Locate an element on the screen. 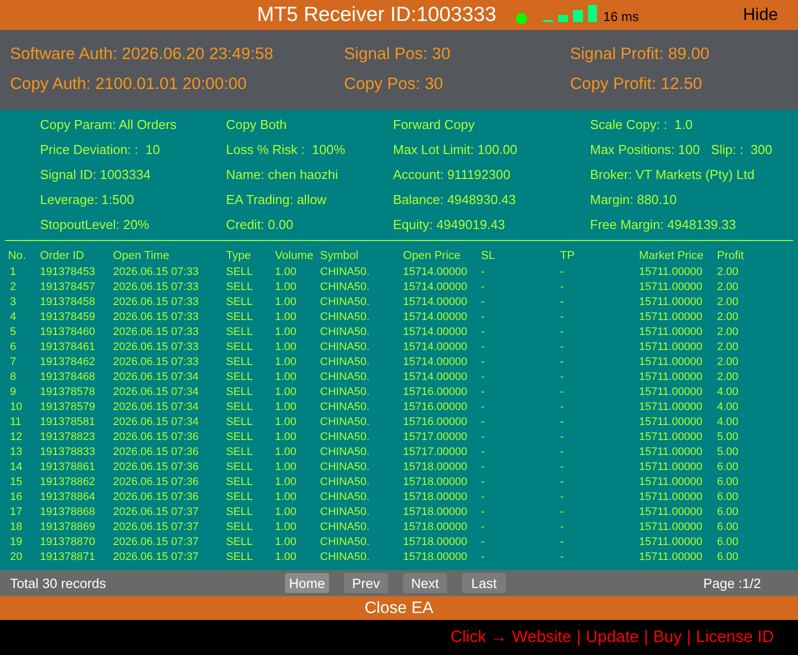 Image resolution: width=798 pixels, height=655 pixels. info-text: Signal ID: 1003334 is located at coordinates (95, 174).